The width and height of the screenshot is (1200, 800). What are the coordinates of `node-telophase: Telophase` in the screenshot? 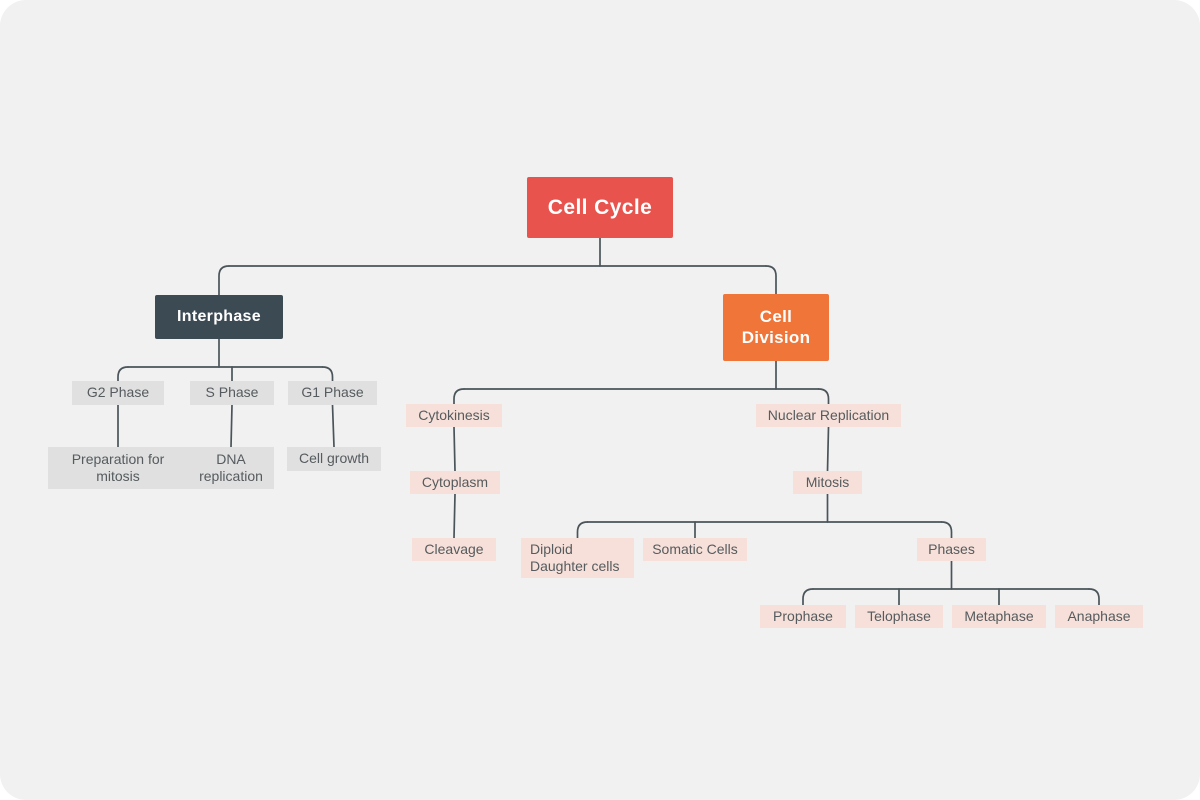 It's located at (899, 616).